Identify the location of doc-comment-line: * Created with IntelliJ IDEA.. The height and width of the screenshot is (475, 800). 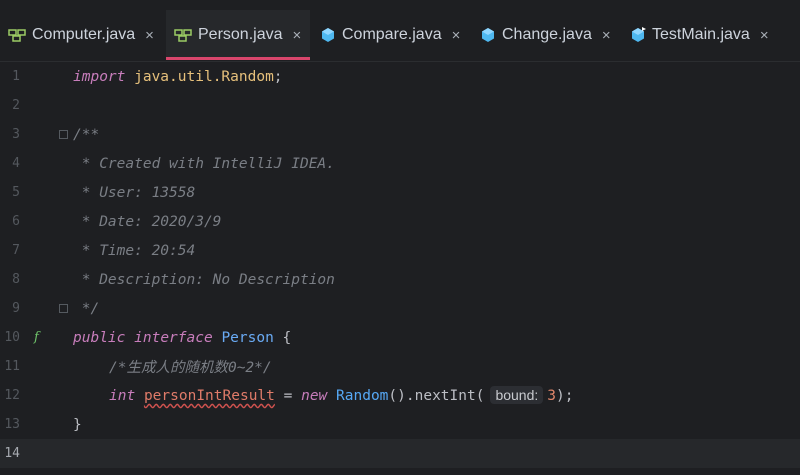
(204, 163).